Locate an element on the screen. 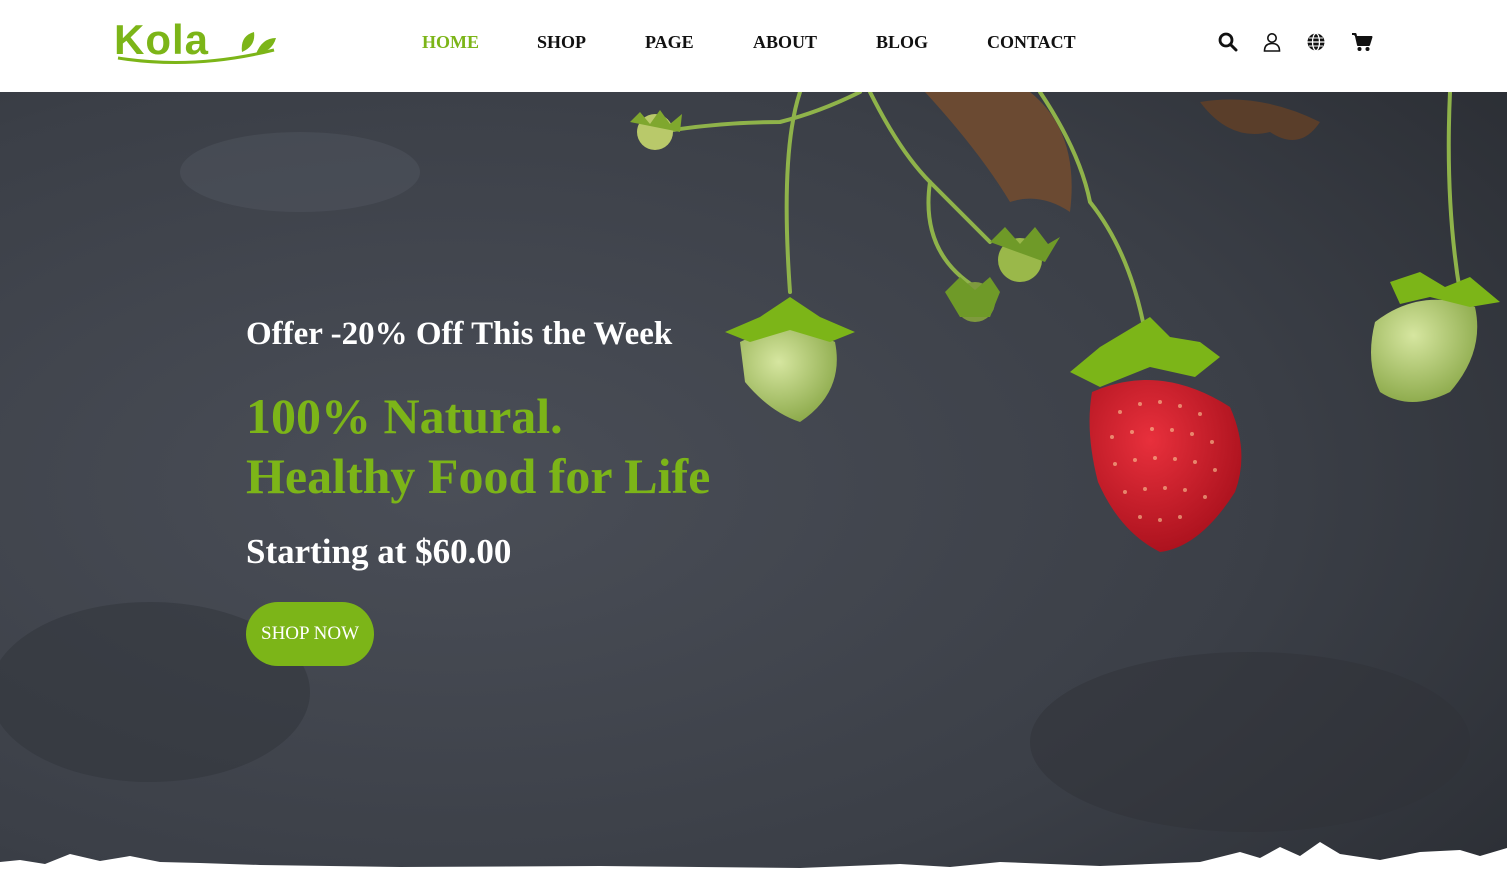  user-icon is located at coordinates (1272, 42).